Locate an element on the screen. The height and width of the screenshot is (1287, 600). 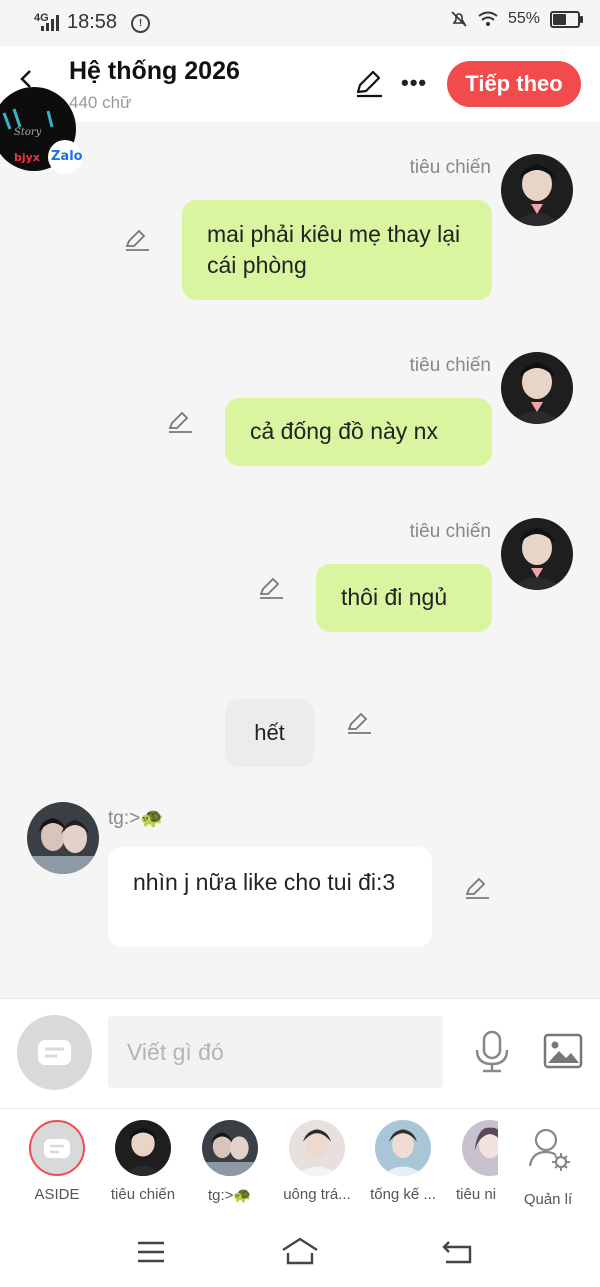
battery-icon is located at coordinates (566, 19).